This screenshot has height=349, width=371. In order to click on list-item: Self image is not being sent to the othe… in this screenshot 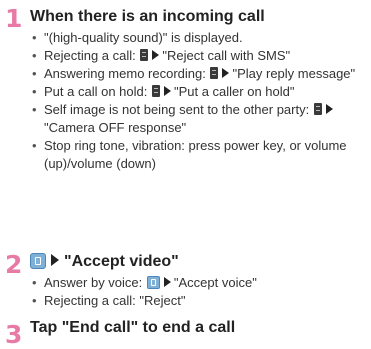, I will do `click(200, 119)`.